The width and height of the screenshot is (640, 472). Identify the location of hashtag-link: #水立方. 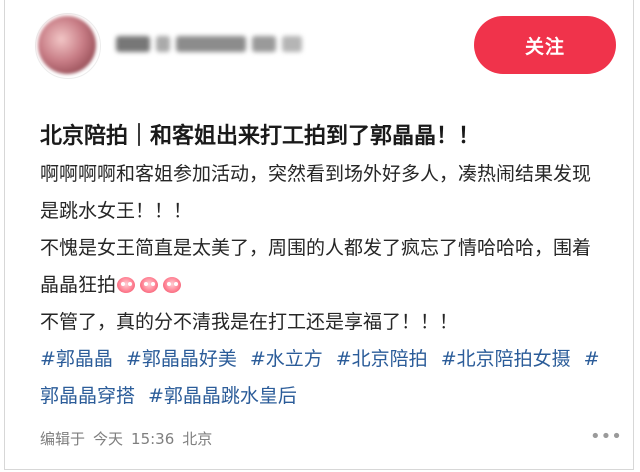
(286, 359).